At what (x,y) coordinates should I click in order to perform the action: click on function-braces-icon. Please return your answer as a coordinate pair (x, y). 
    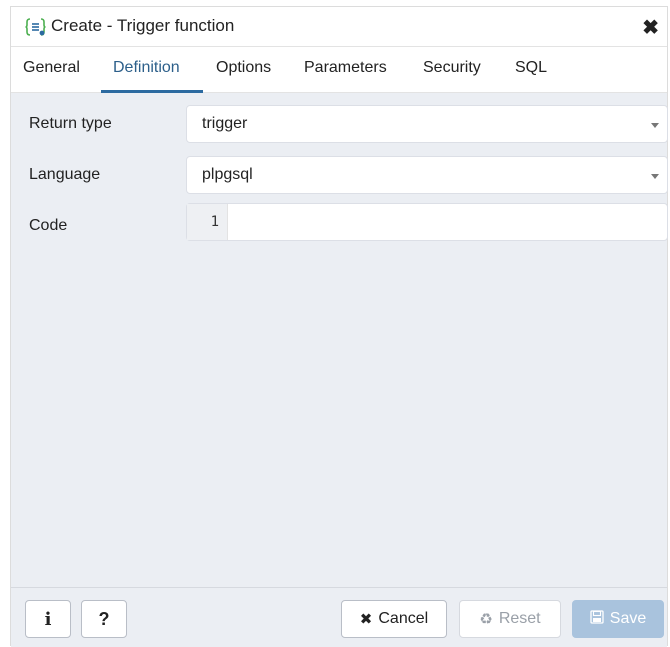
    Looking at the image, I should click on (36, 27).